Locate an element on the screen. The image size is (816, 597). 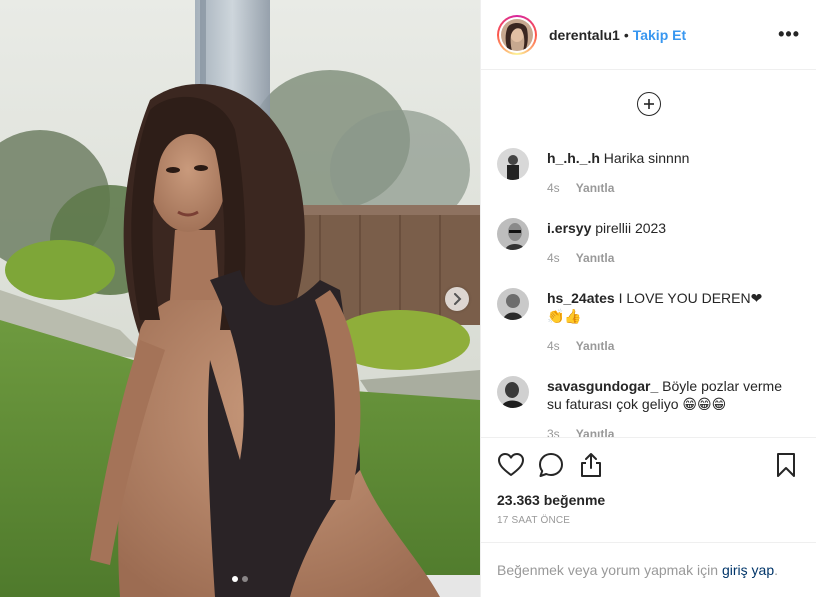
load-more-comments-button is located at coordinates (649, 104).